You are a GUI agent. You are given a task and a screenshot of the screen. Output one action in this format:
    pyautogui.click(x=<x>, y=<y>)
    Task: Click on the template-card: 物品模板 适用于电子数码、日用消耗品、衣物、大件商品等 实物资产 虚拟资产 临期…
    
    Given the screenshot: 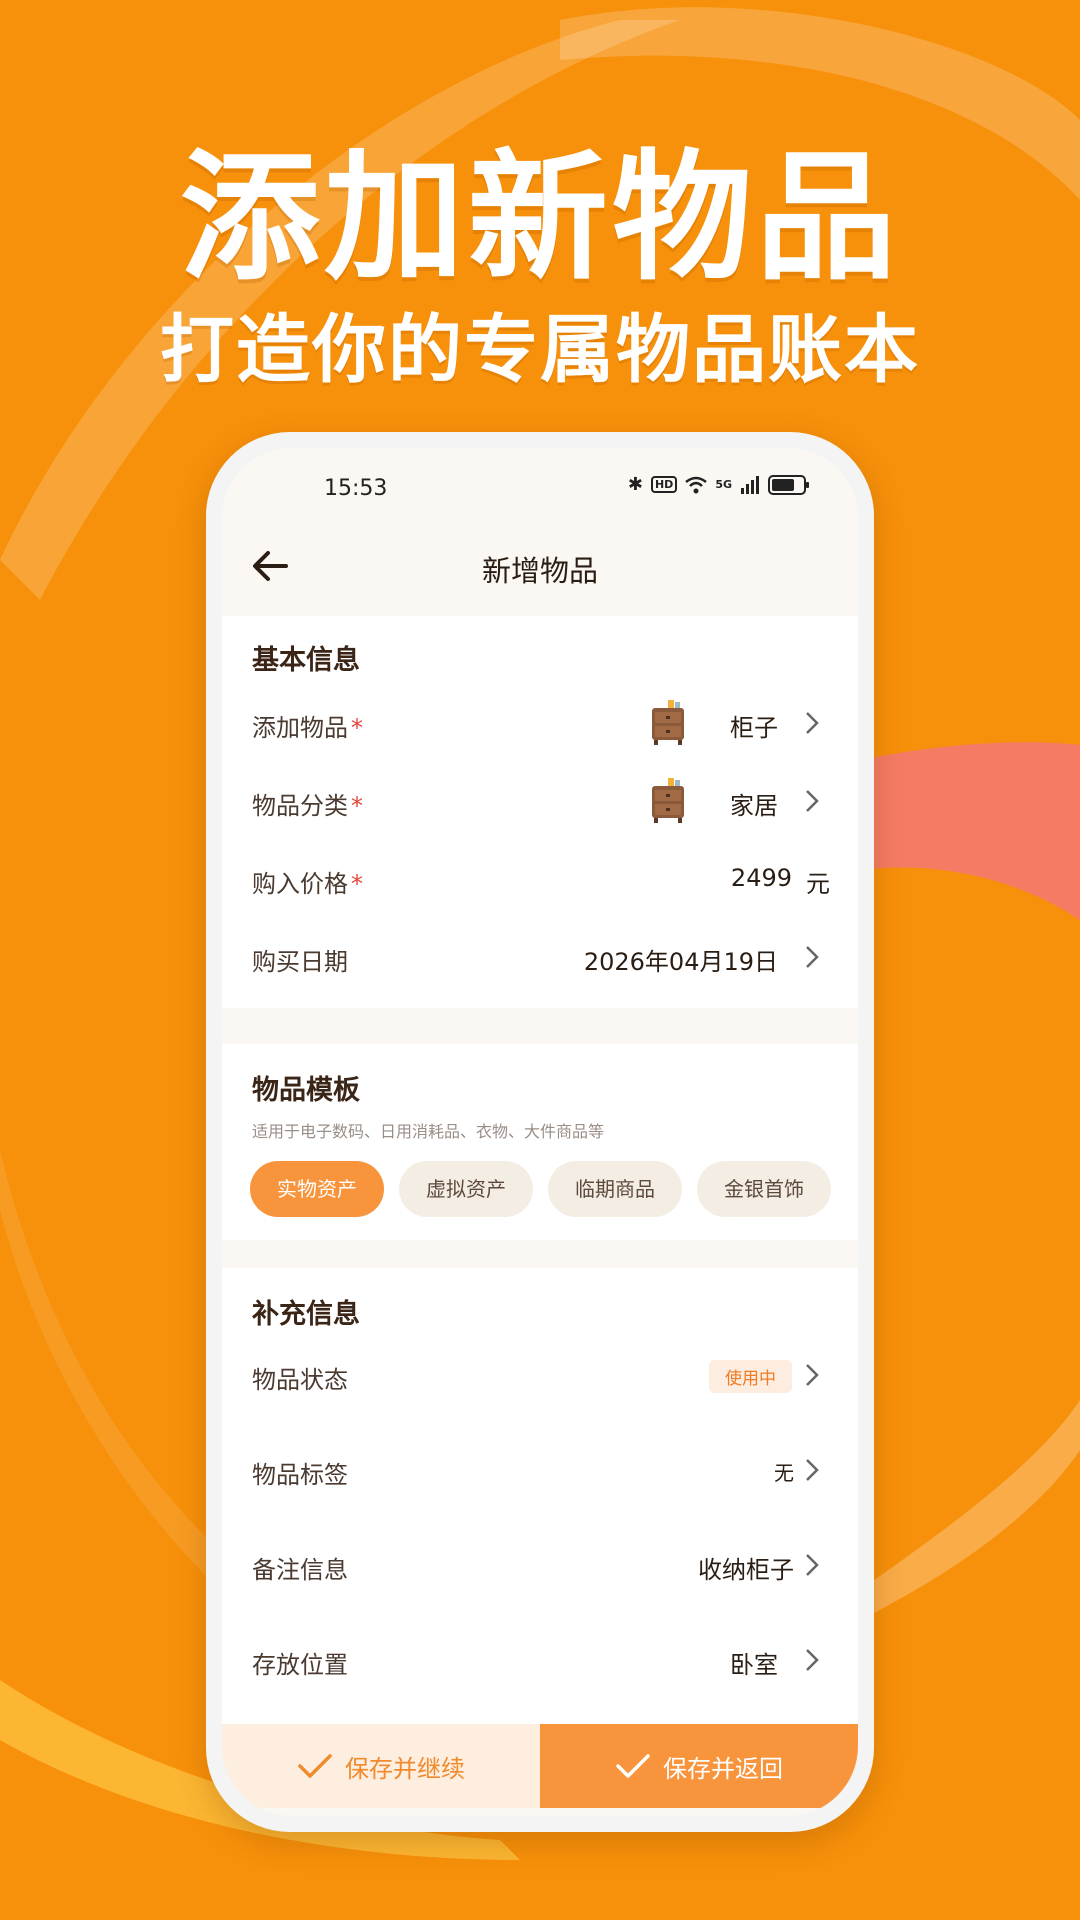 What is the action you would take?
    pyautogui.click(x=540, y=1142)
    